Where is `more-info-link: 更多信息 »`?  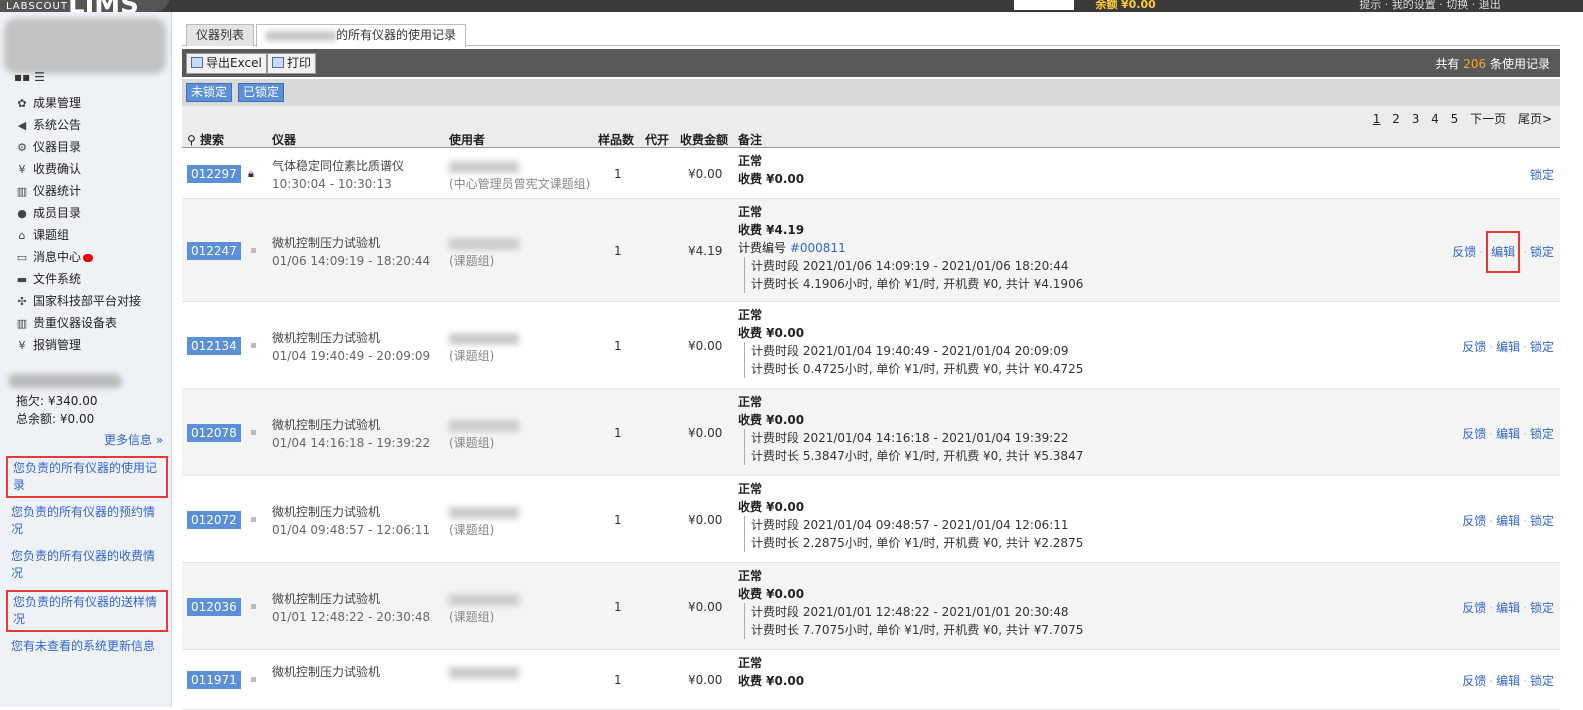
more-info-link: 更多信息 » is located at coordinates (133, 439).